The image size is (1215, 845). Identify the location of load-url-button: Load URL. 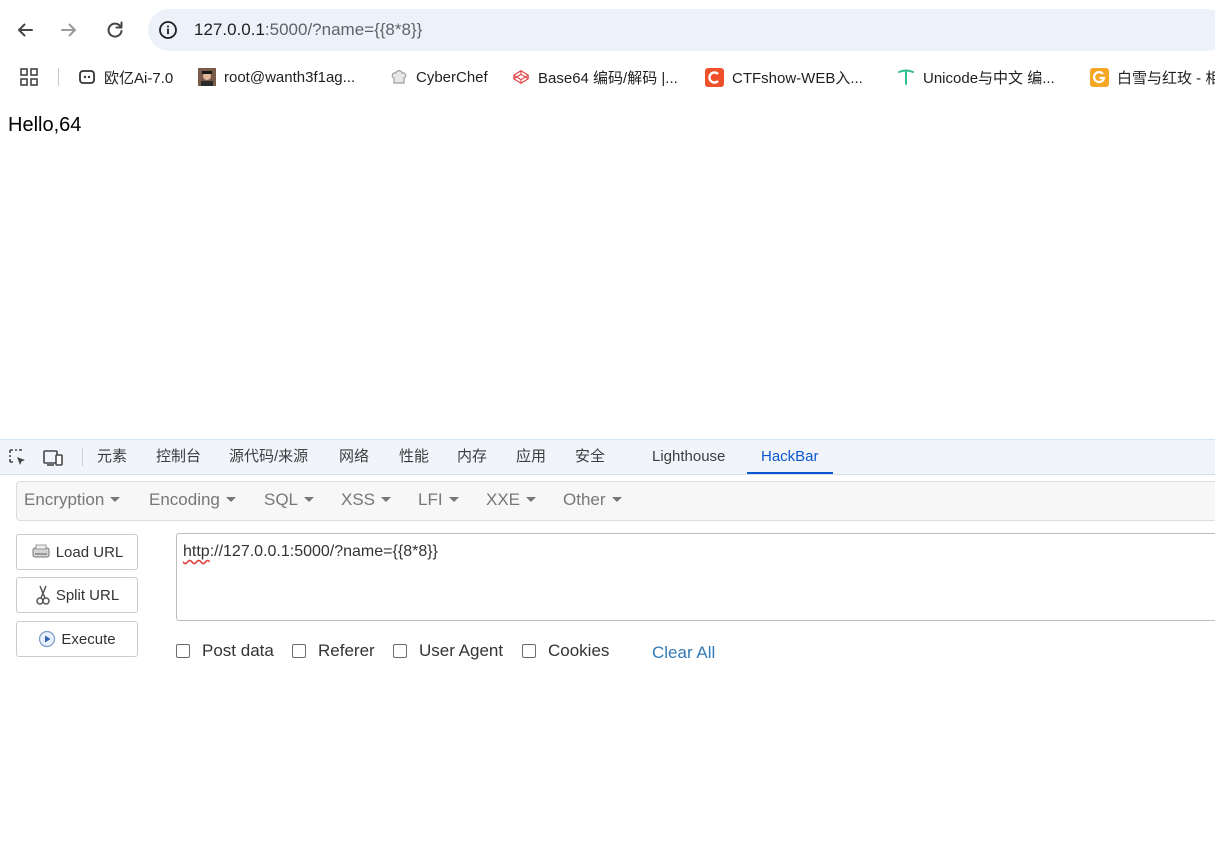
(77, 552).